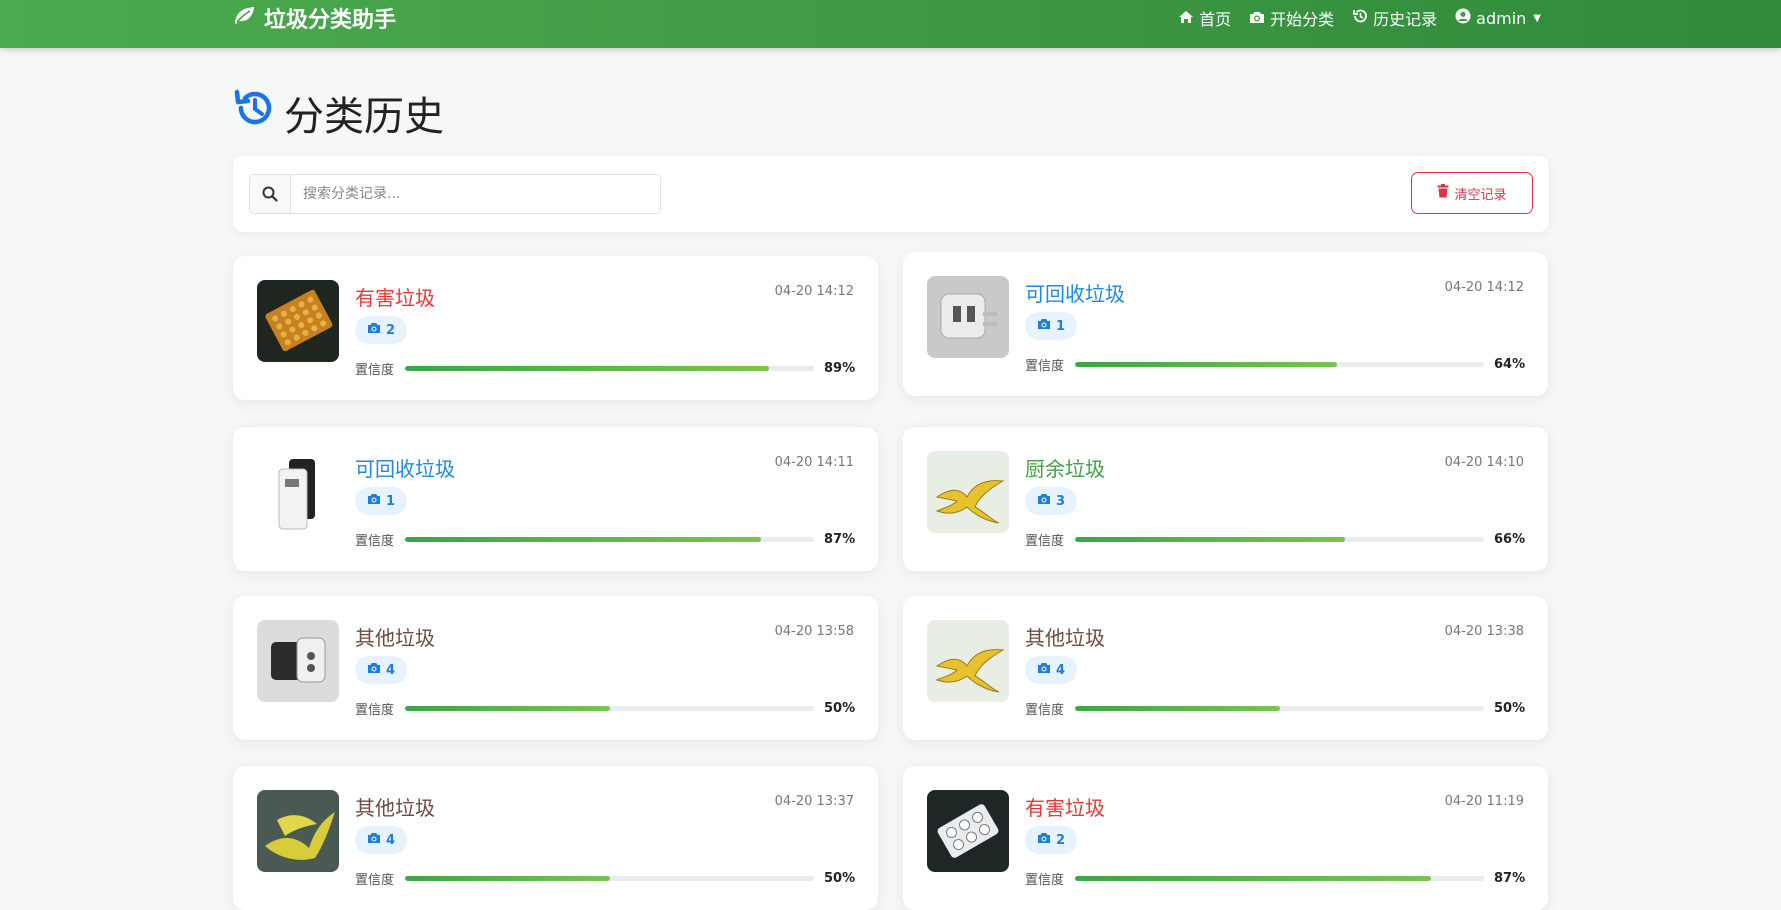 This screenshot has height=910, width=1781. I want to click on photo-count: 3, so click(1061, 501).